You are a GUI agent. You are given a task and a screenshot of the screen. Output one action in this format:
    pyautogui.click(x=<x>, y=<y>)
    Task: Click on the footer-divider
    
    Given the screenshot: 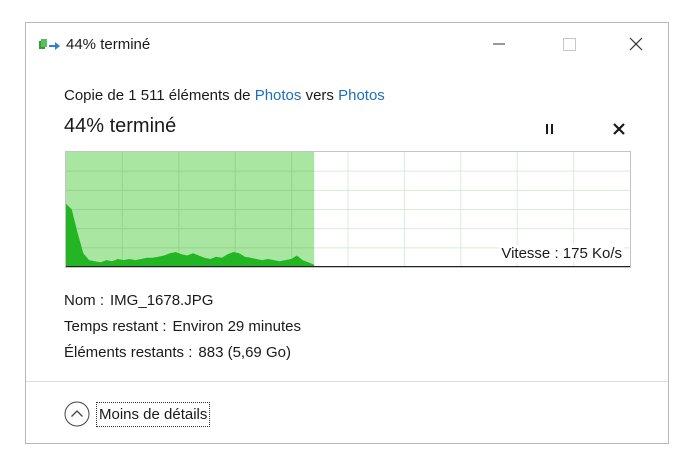 What is the action you would take?
    pyautogui.click(x=347, y=381)
    